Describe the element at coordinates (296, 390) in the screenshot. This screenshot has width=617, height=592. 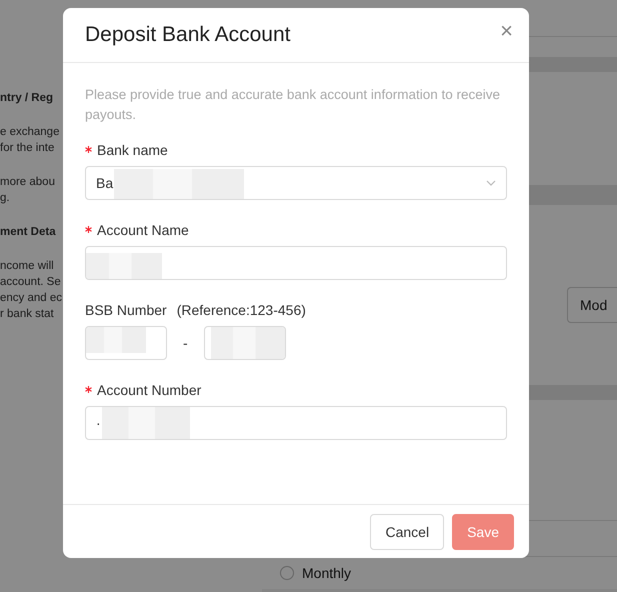
I see `field-label: Account Number` at that location.